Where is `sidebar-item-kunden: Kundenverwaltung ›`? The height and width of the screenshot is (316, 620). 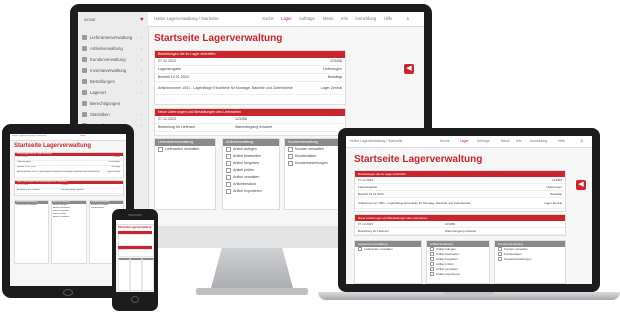 sidebar-item-kunden: Kundenverwaltung › is located at coordinates (113, 60).